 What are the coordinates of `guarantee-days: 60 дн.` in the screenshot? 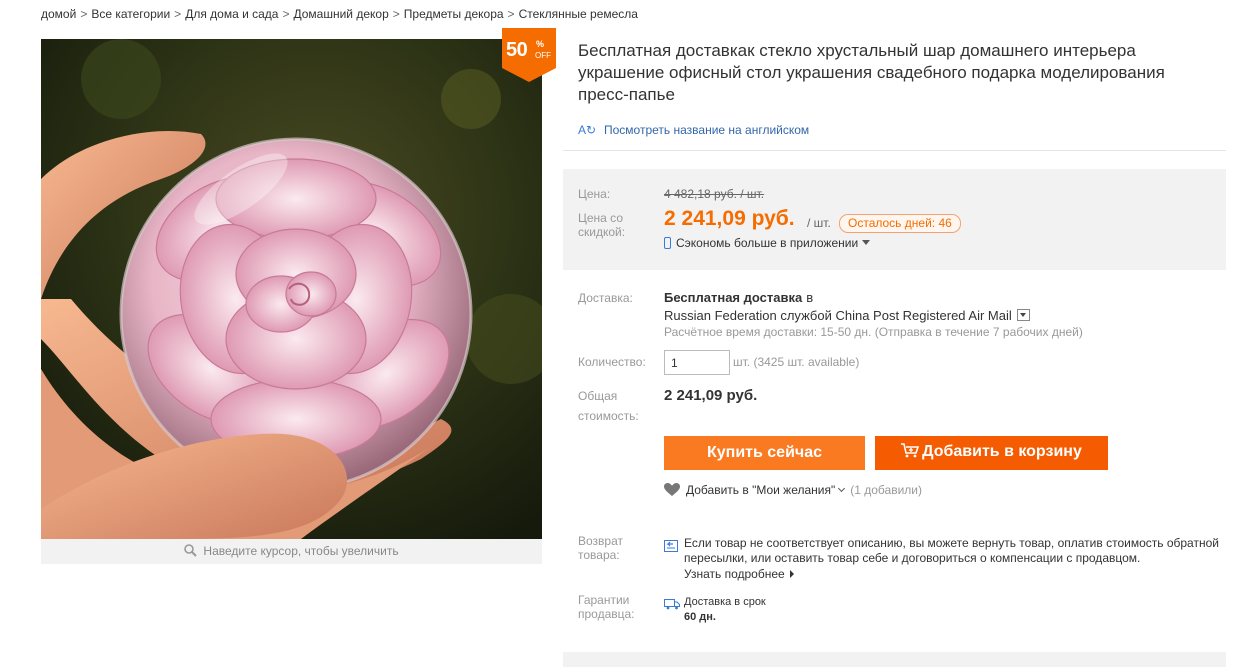 It's located at (700, 617).